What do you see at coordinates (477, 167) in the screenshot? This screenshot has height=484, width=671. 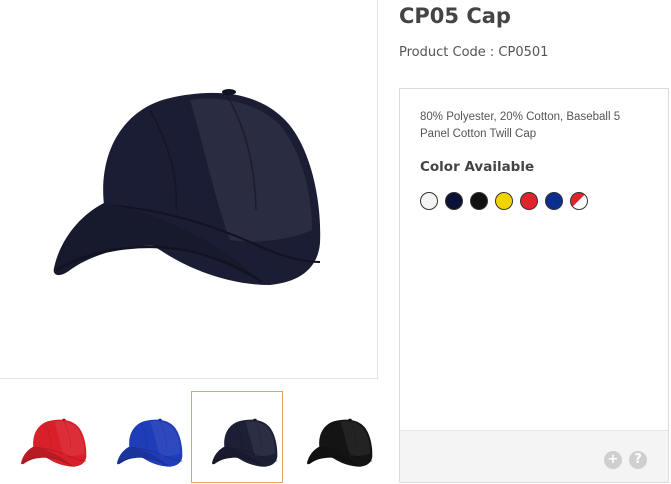 I see `color-available-heading: Color Available` at bounding box center [477, 167].